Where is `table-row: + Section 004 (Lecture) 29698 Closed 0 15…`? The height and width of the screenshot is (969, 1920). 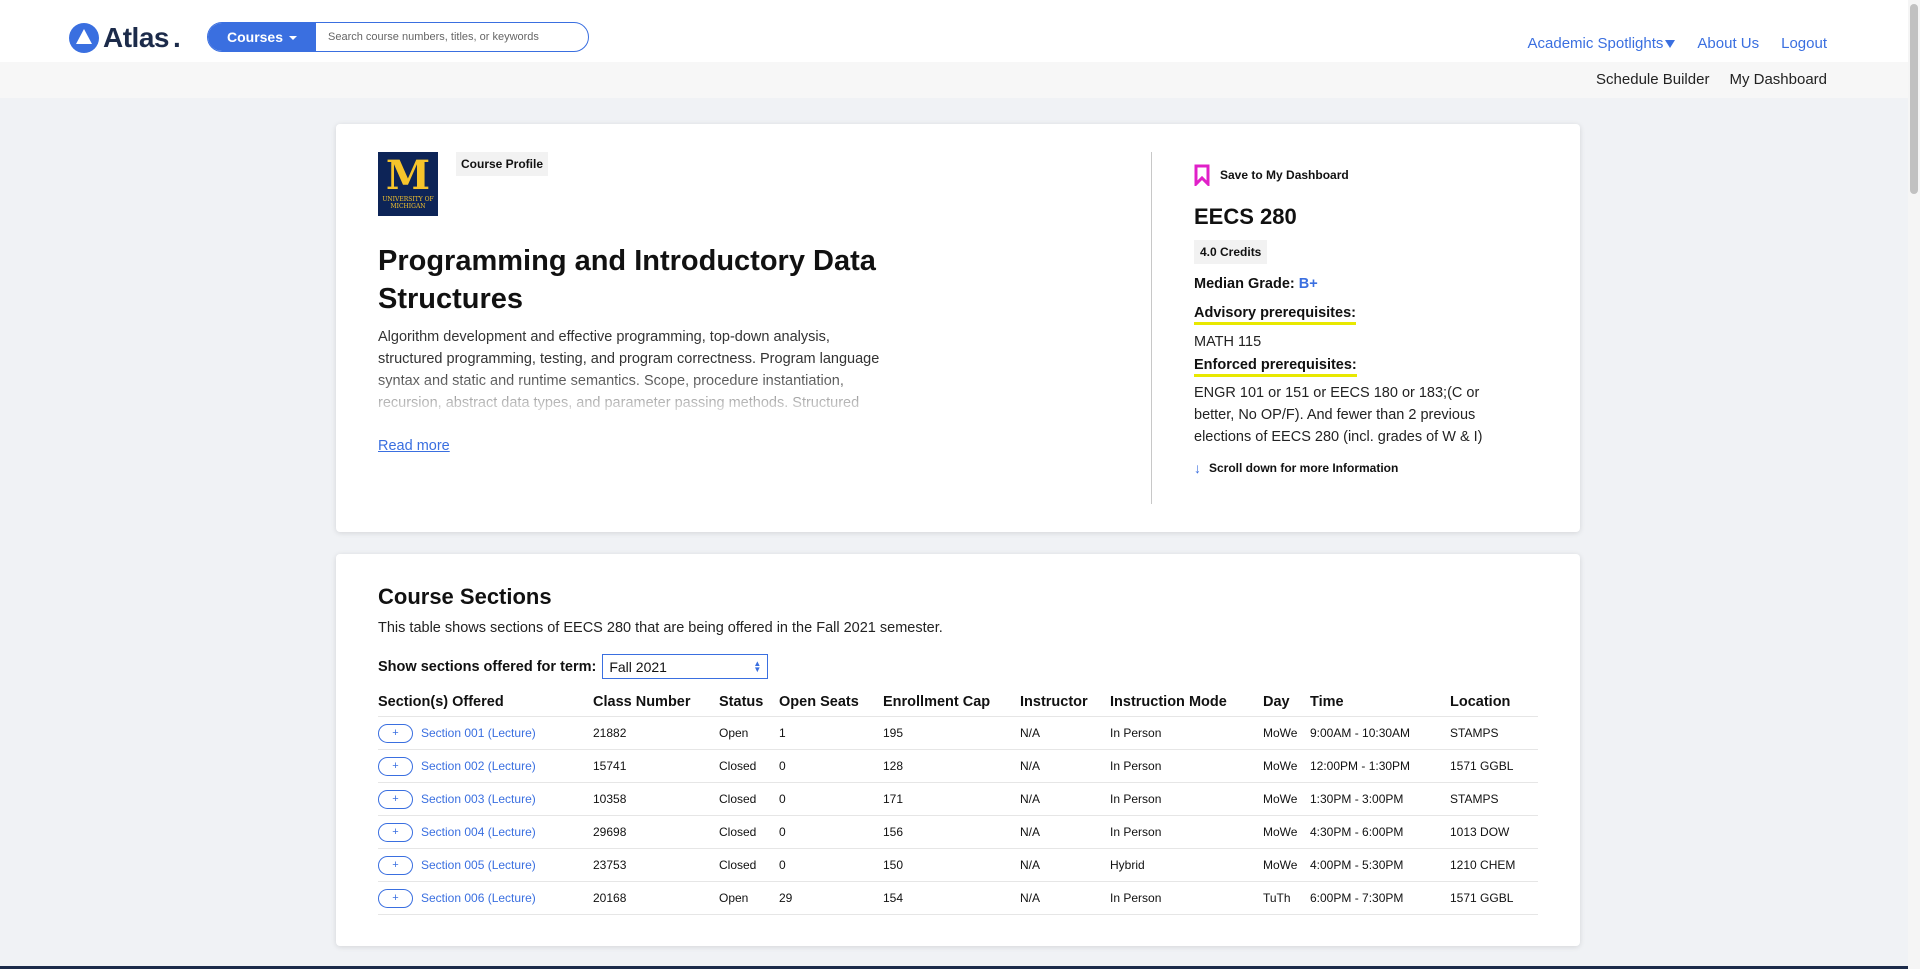
table-row: + Section 004 (Lecture) 29698 Closed 0 15… is located at coordinates (958, 832).